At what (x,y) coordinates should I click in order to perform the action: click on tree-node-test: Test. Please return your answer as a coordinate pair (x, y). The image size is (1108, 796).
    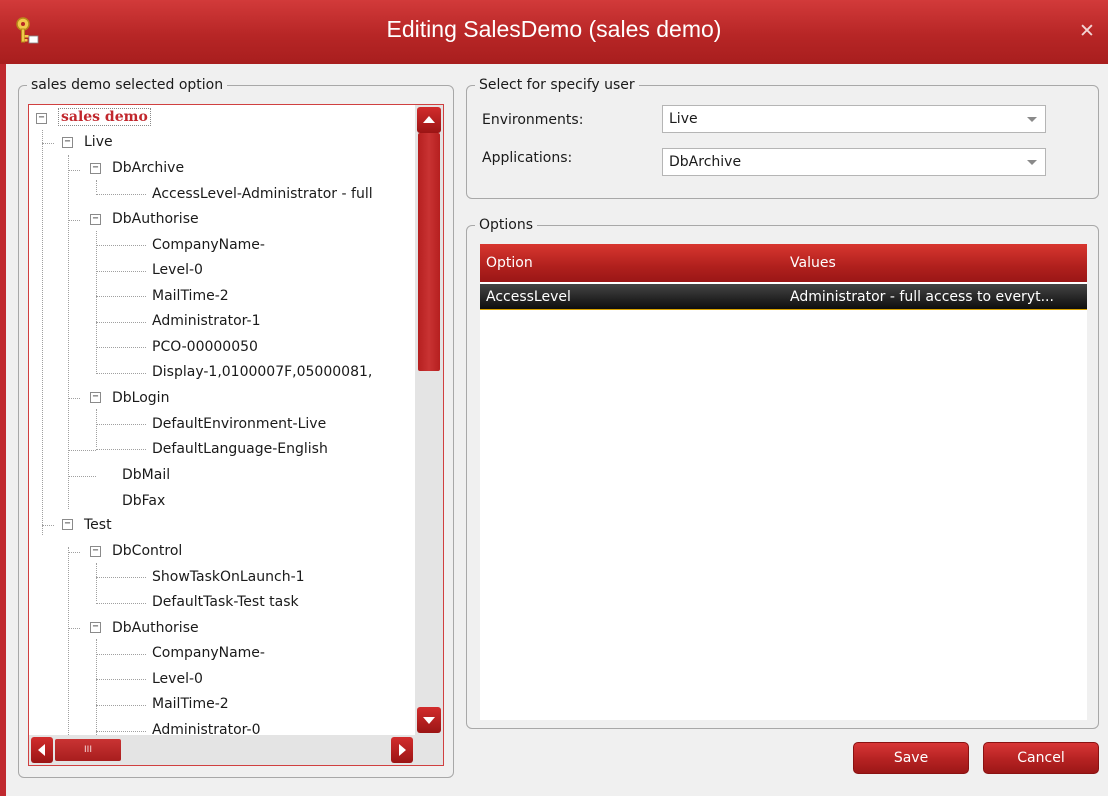
    Looking at the image, I should click on (98, 525).